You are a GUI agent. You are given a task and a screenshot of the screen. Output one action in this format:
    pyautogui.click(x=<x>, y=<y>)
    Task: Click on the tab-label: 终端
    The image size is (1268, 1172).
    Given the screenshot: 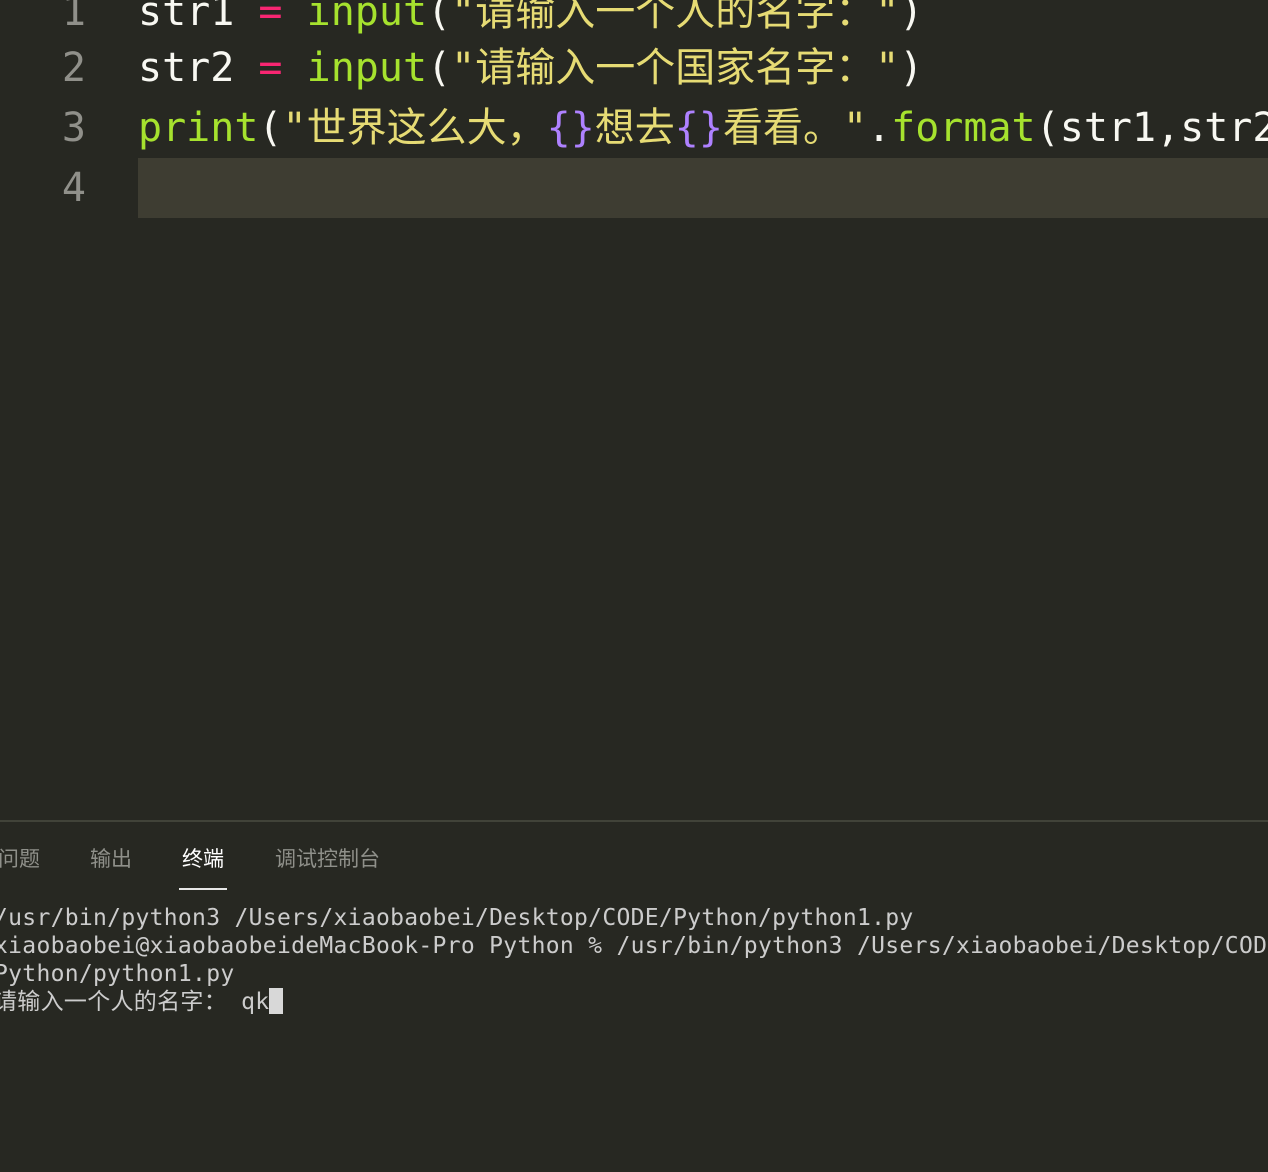 What is the action you would take?
    pyautogui.click(x=203, y=859)
    